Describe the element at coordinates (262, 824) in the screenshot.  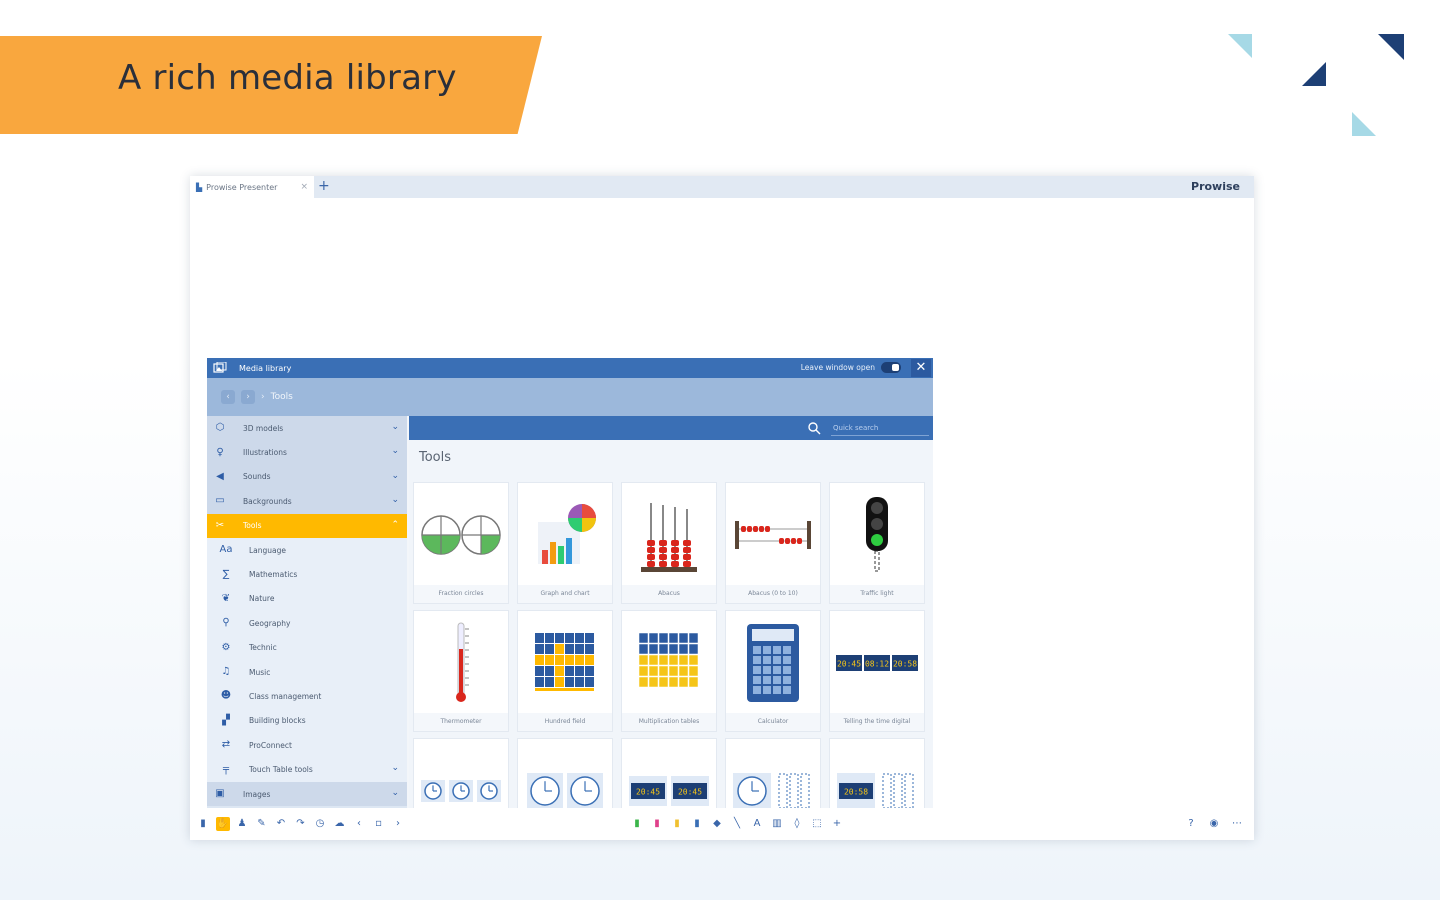
I see `pen-tool-icon: ✎` at that location.